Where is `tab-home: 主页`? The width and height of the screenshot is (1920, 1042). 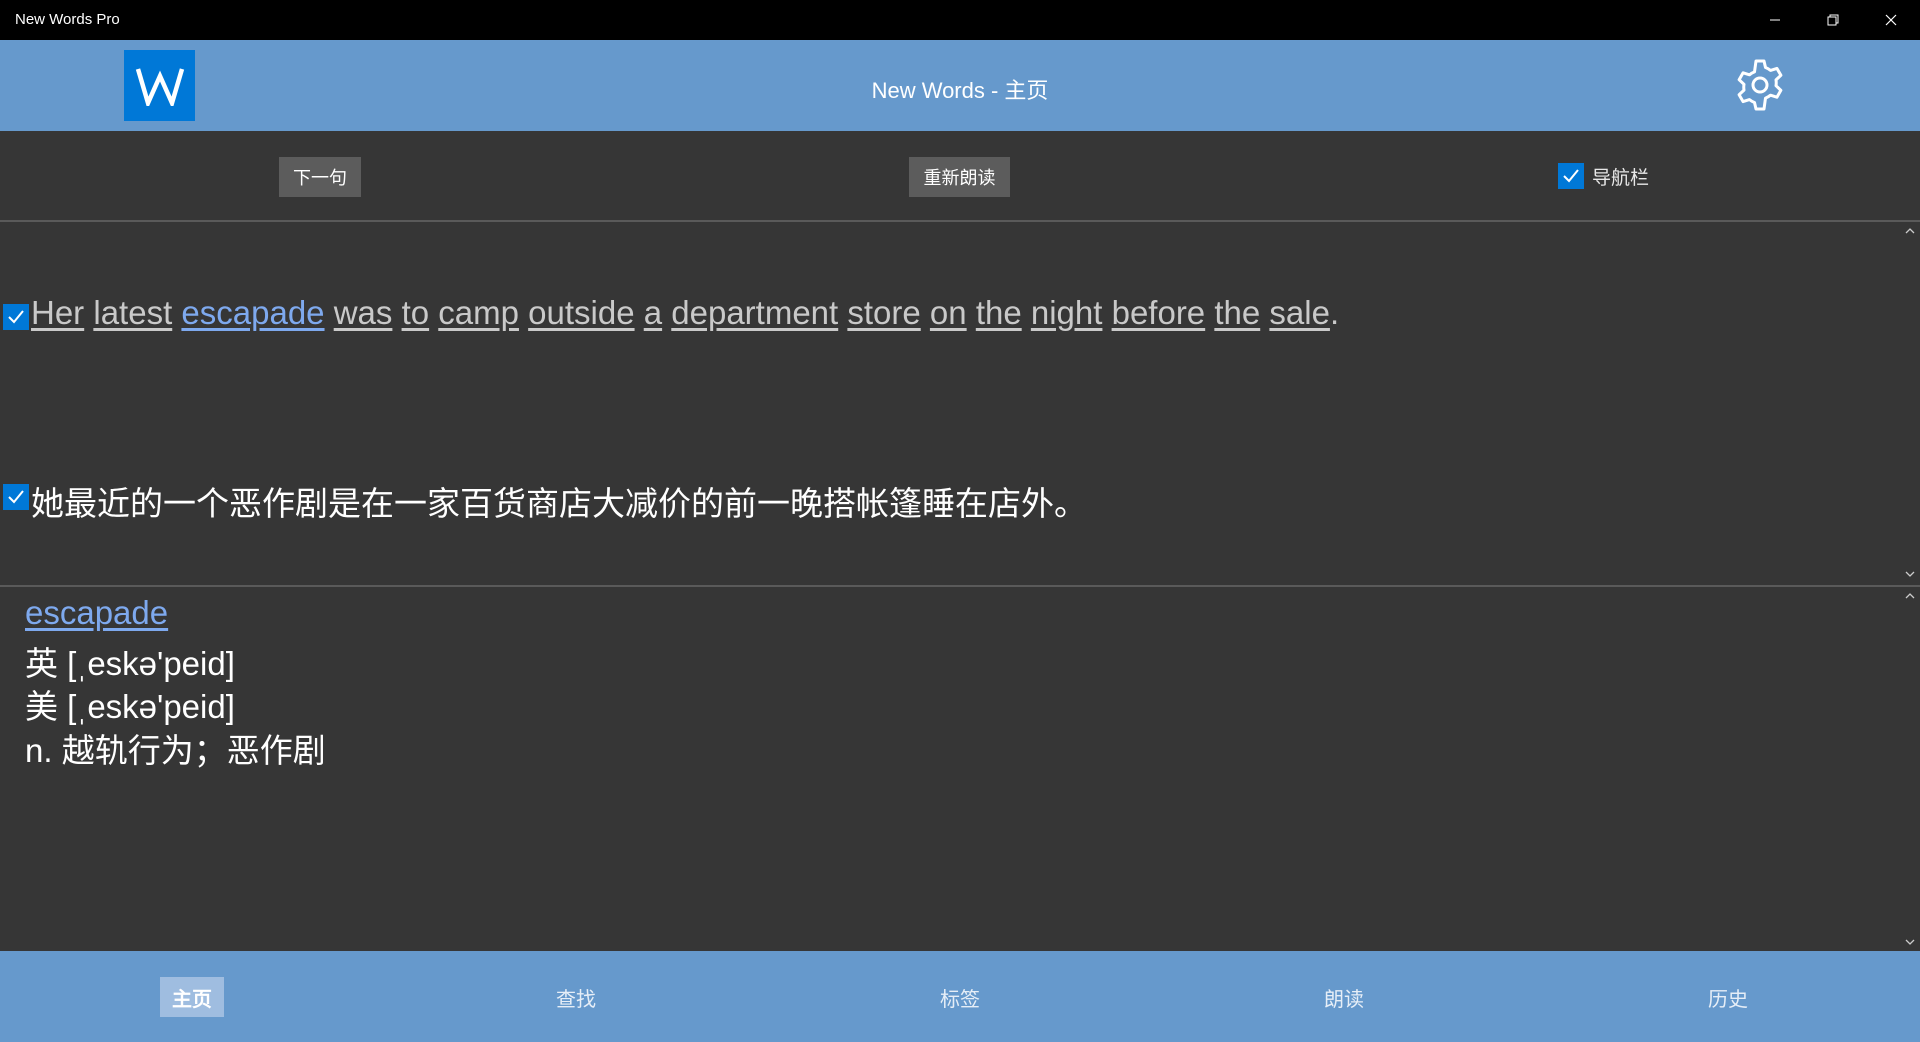 tab-home: 主页 is located at coordinates (192, 997).